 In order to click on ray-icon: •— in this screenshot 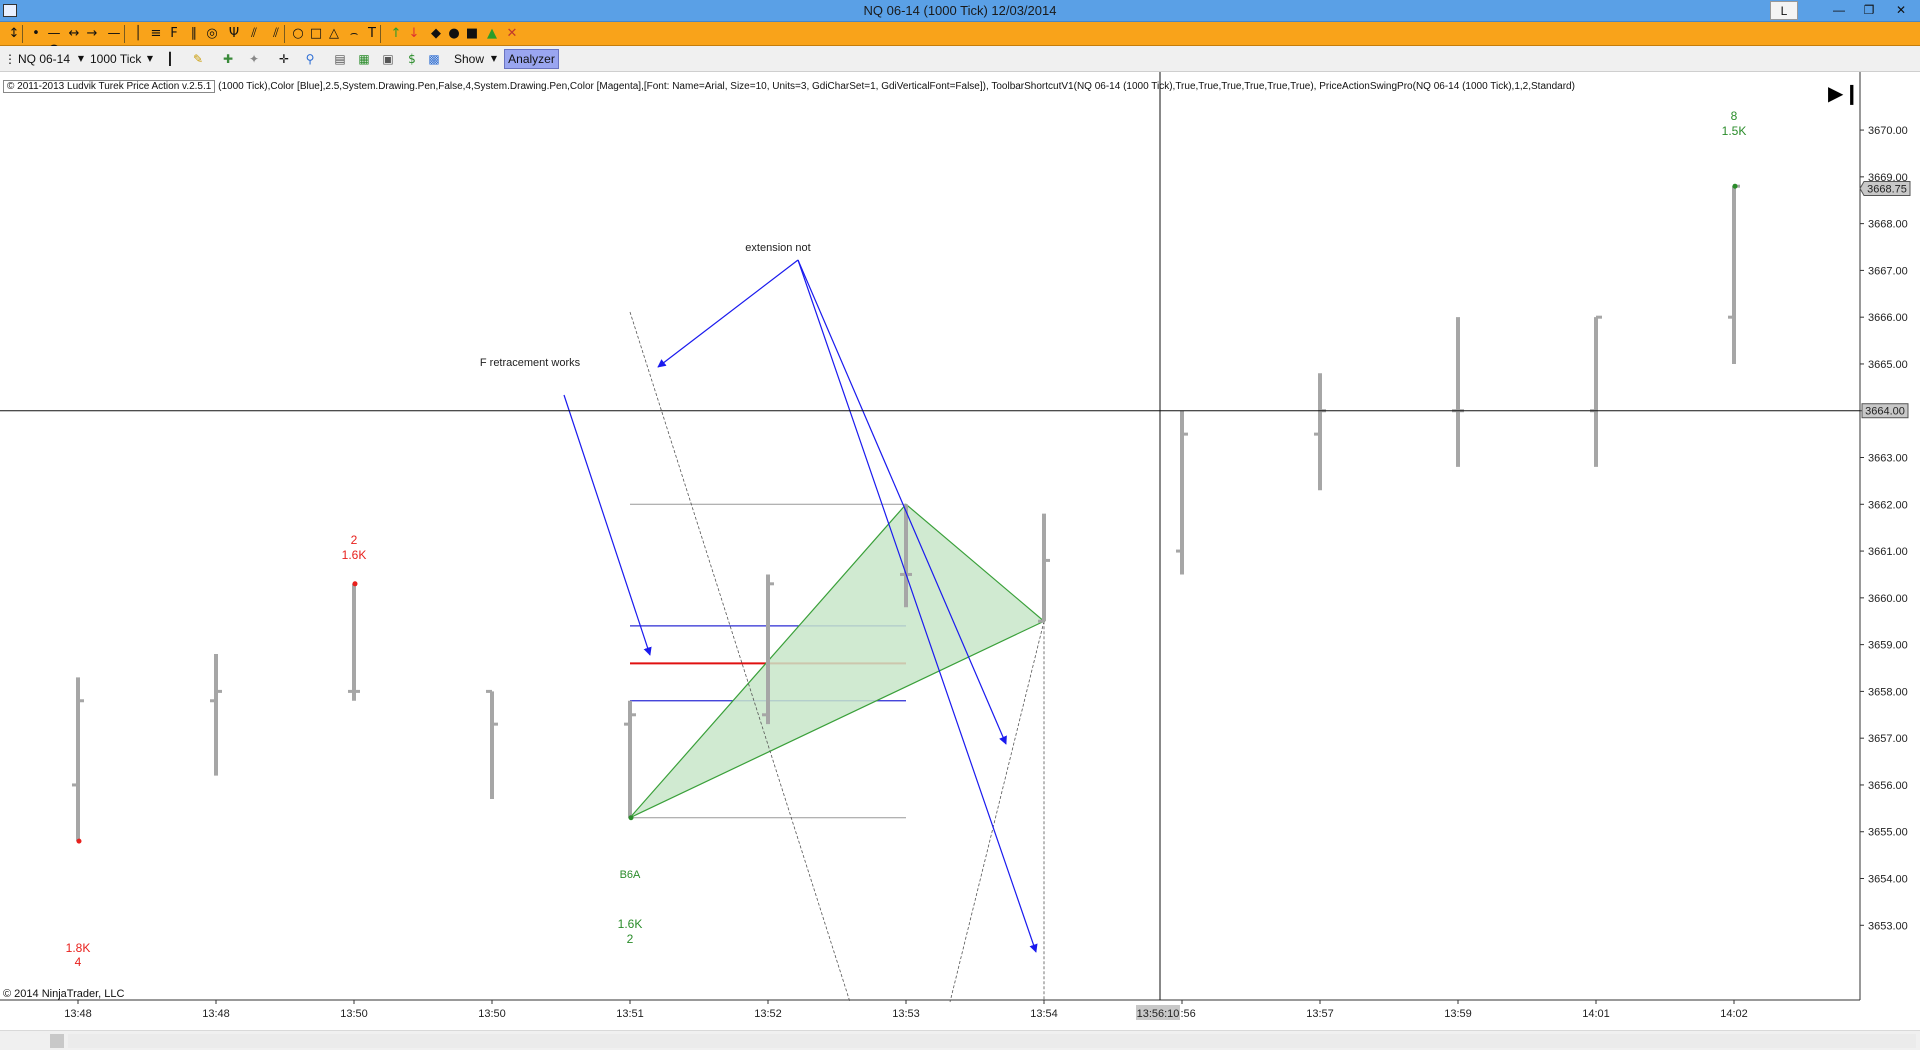, I will do `click(36, 41)`.